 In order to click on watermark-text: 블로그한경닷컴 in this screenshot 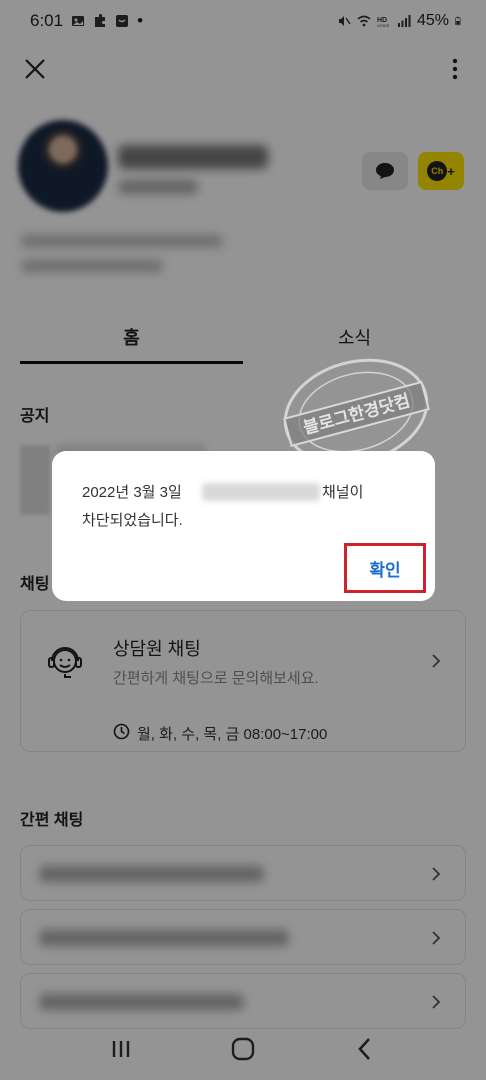, I will do `click(356, 414)`.